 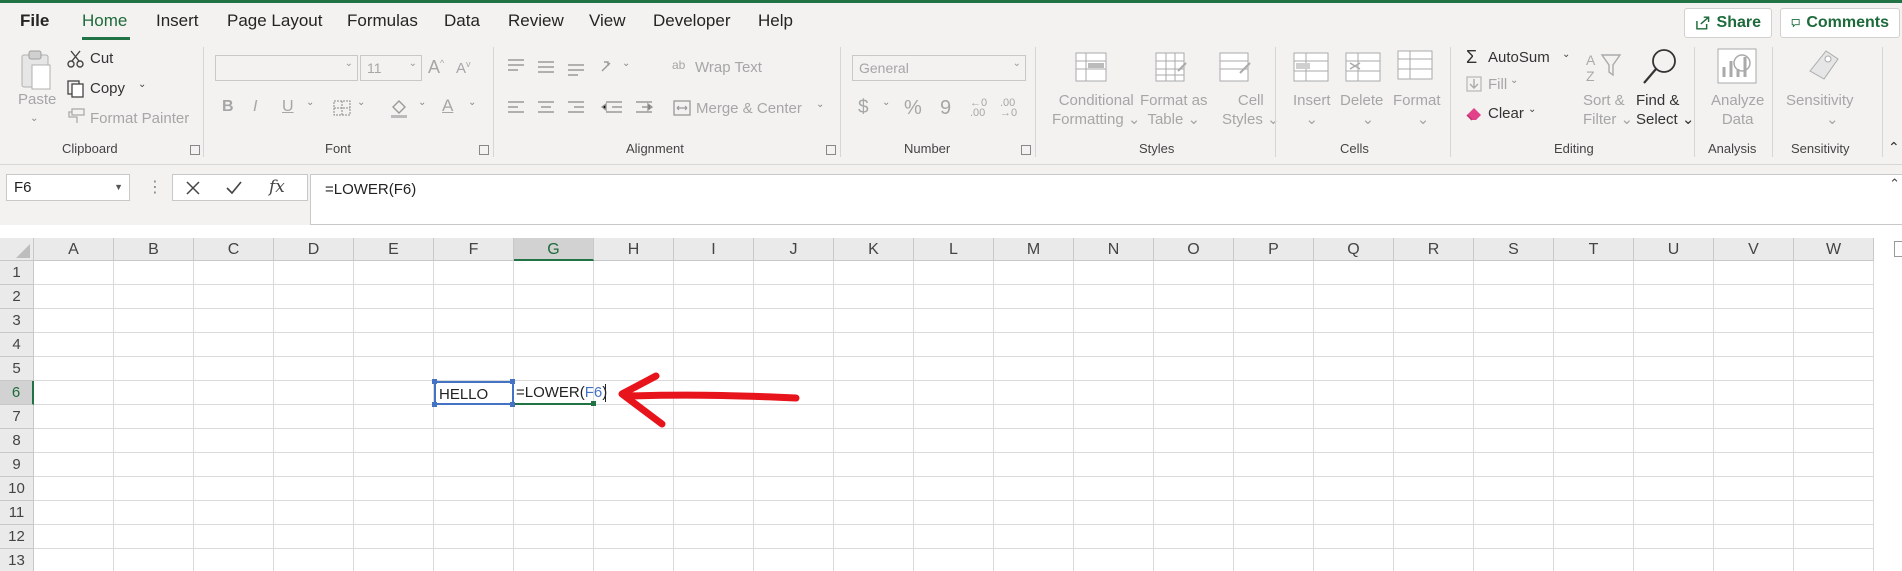 I want to click on reference-handle-top-left, so click(x=434, y=381).